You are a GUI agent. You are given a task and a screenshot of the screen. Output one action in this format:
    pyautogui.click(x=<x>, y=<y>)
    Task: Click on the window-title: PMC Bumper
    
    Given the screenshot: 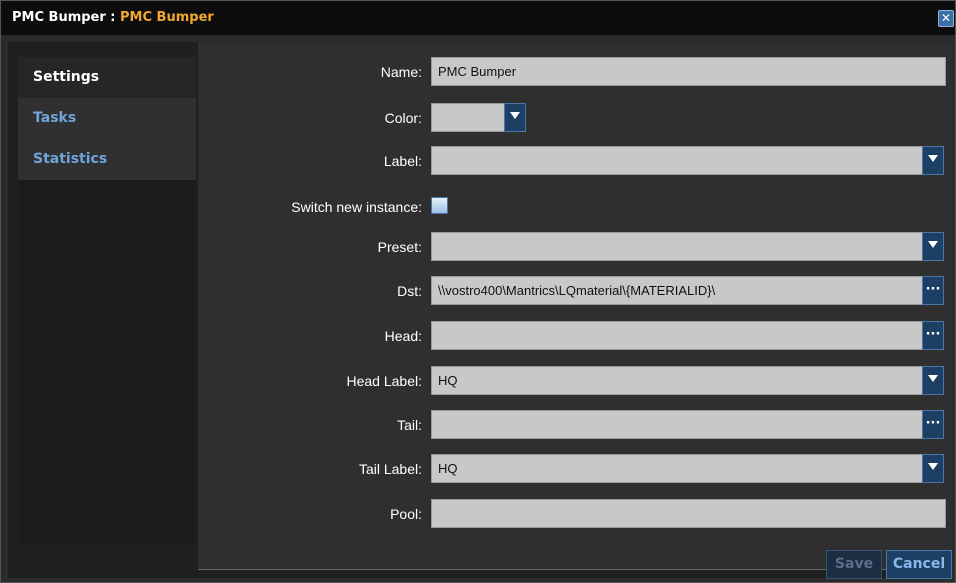 What is the action you would take?
    pyautogui.click(x=113, y=17)
    